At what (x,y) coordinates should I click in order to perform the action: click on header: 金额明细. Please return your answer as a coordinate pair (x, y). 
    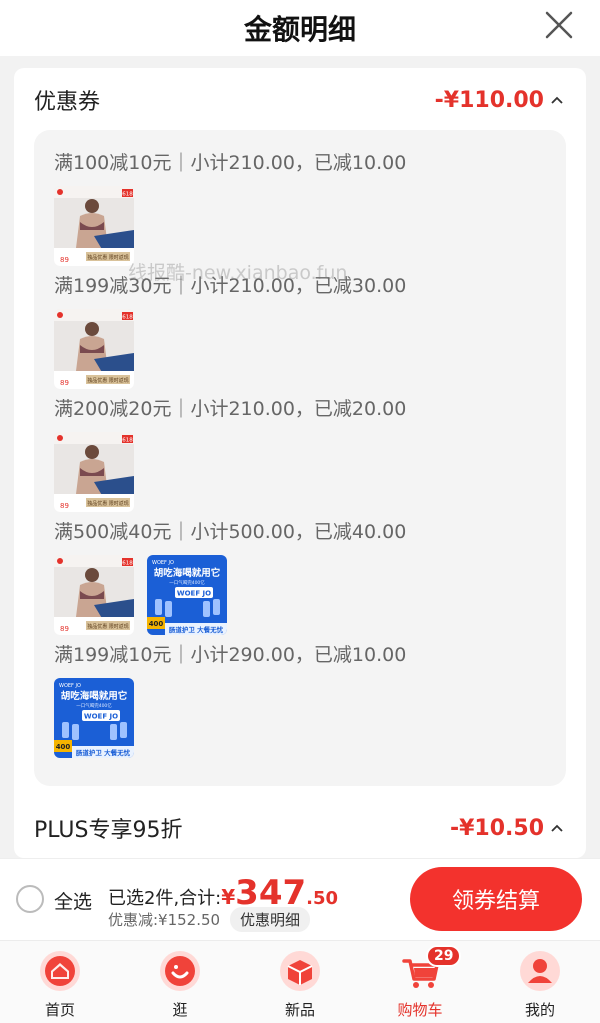
    Looking at the image, I should click on (300, 28).